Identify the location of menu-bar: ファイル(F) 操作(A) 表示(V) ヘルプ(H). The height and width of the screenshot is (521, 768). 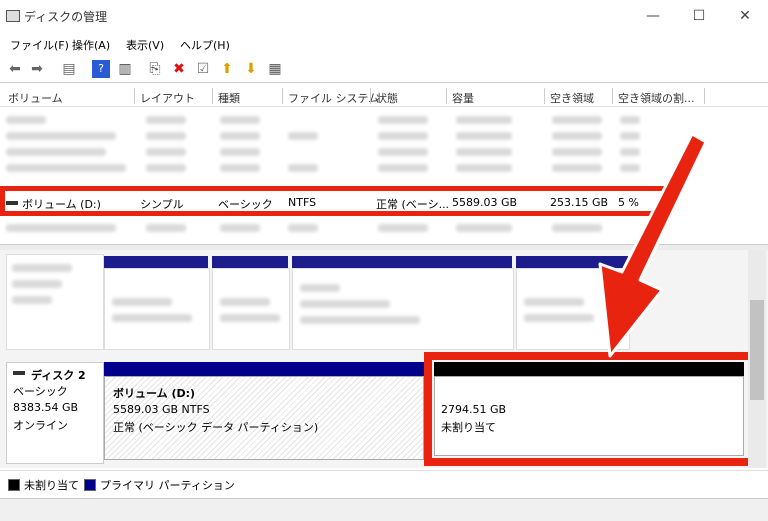
(384, 44).